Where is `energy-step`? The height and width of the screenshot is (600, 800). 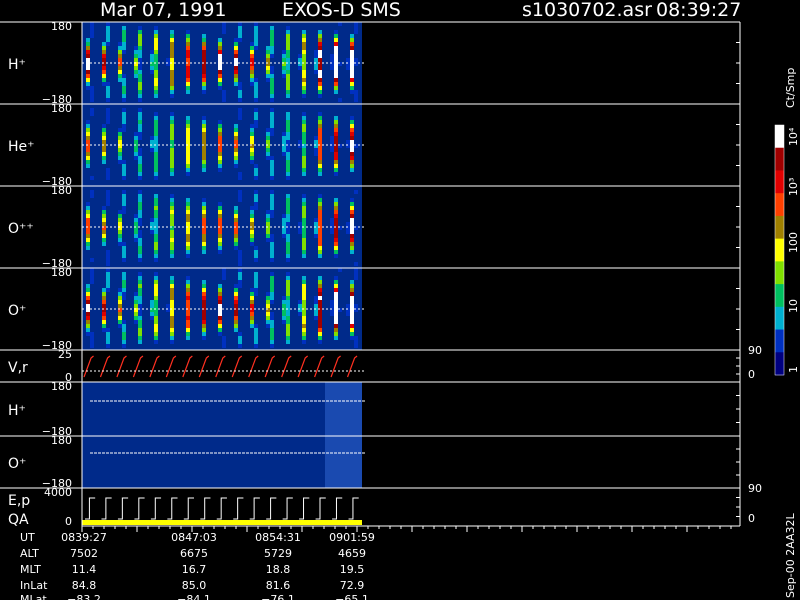
energy-step is located at coordinates (304, 508).